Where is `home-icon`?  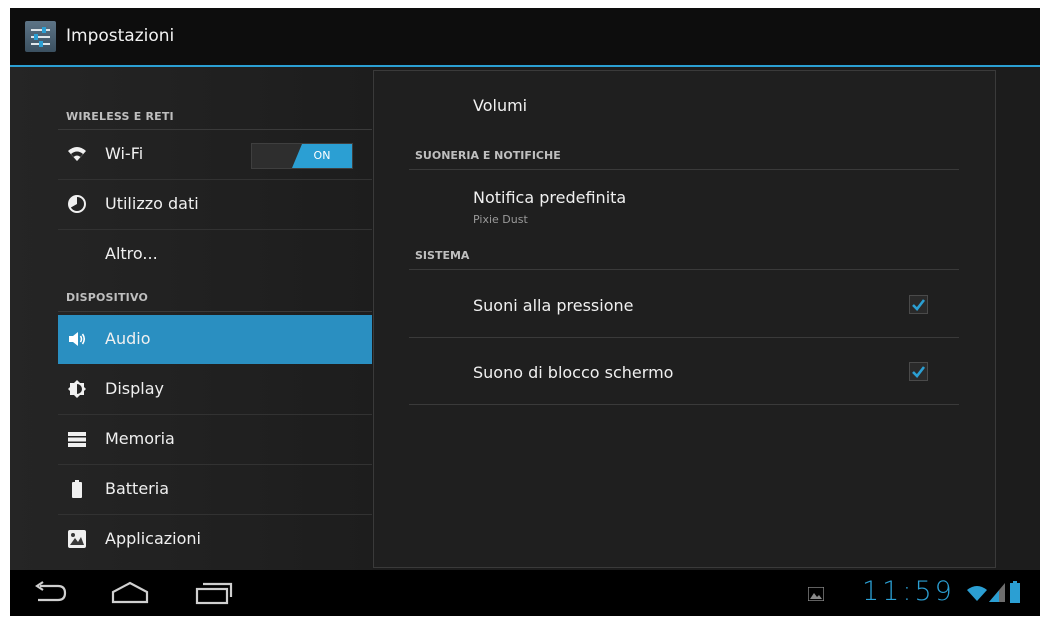 home-icon is located at coordinates (130, 593).